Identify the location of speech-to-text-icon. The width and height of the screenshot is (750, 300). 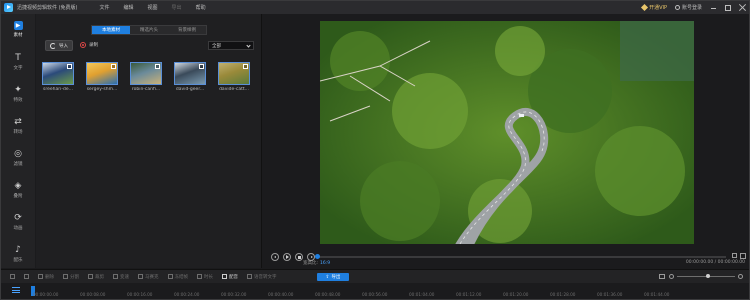
(249, 276).